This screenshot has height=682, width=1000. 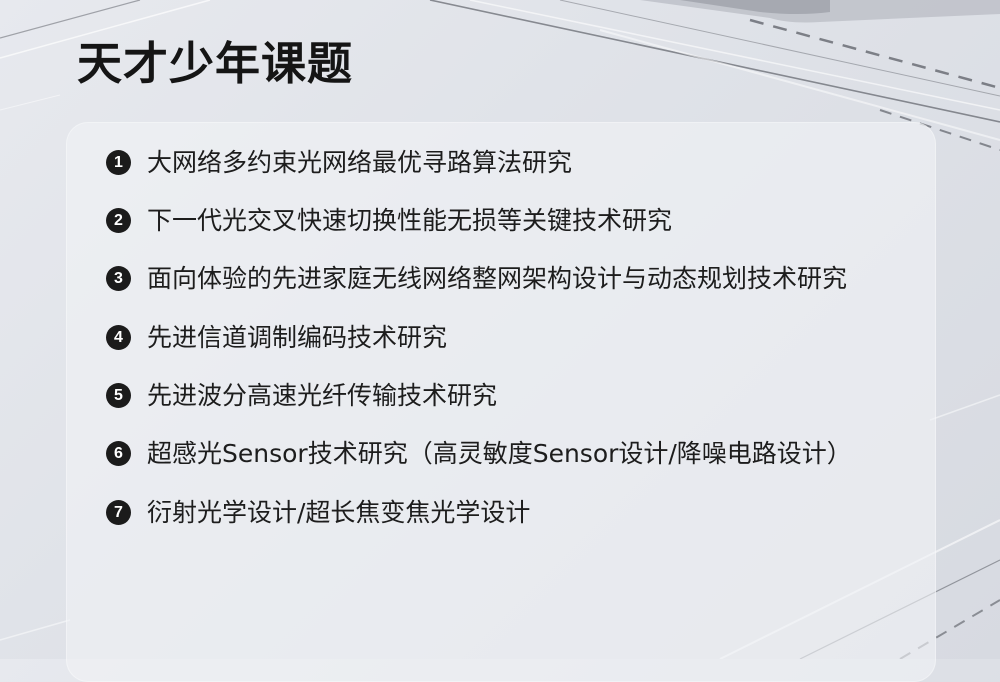 I want to click on topic-text: 先进信道调制编码技术研究, so click(x=297, y=337).